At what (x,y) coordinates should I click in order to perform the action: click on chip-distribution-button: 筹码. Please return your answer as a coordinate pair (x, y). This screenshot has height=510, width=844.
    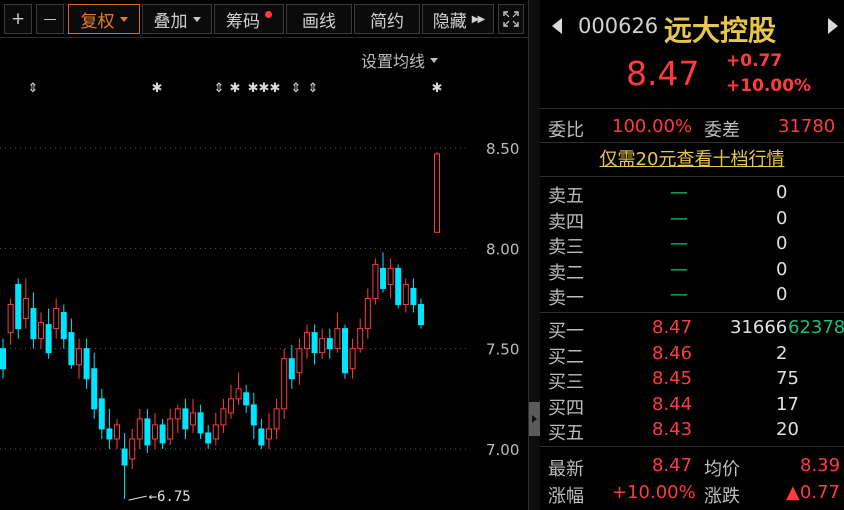
    Looking at the image, I should click on (249, 19).